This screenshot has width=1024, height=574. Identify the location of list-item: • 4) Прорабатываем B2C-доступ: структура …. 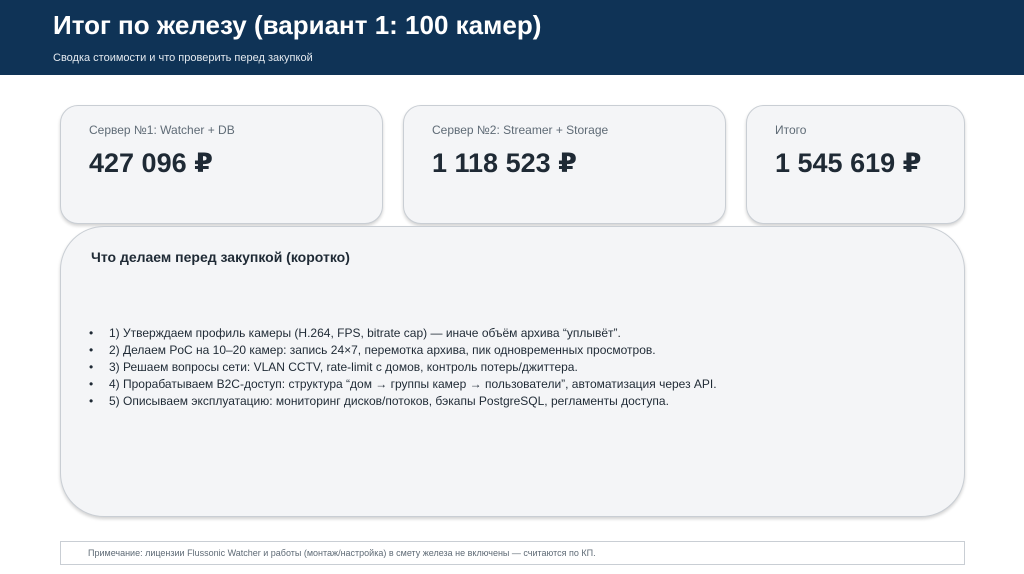
(403, 384).